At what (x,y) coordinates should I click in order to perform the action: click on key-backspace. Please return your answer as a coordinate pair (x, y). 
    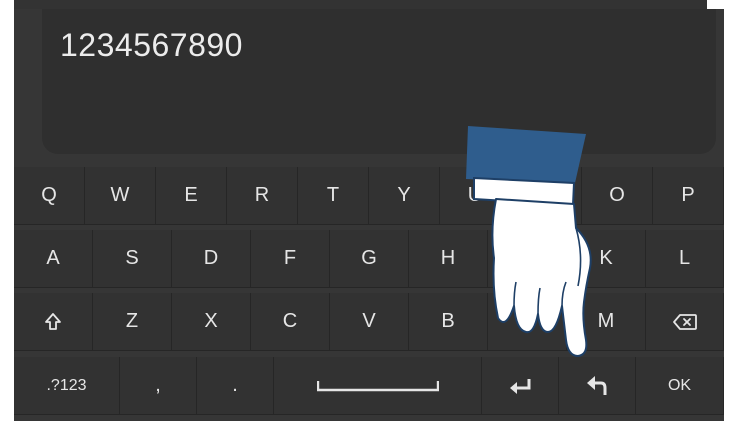
    Looking at the image, I should click on (685, 322).